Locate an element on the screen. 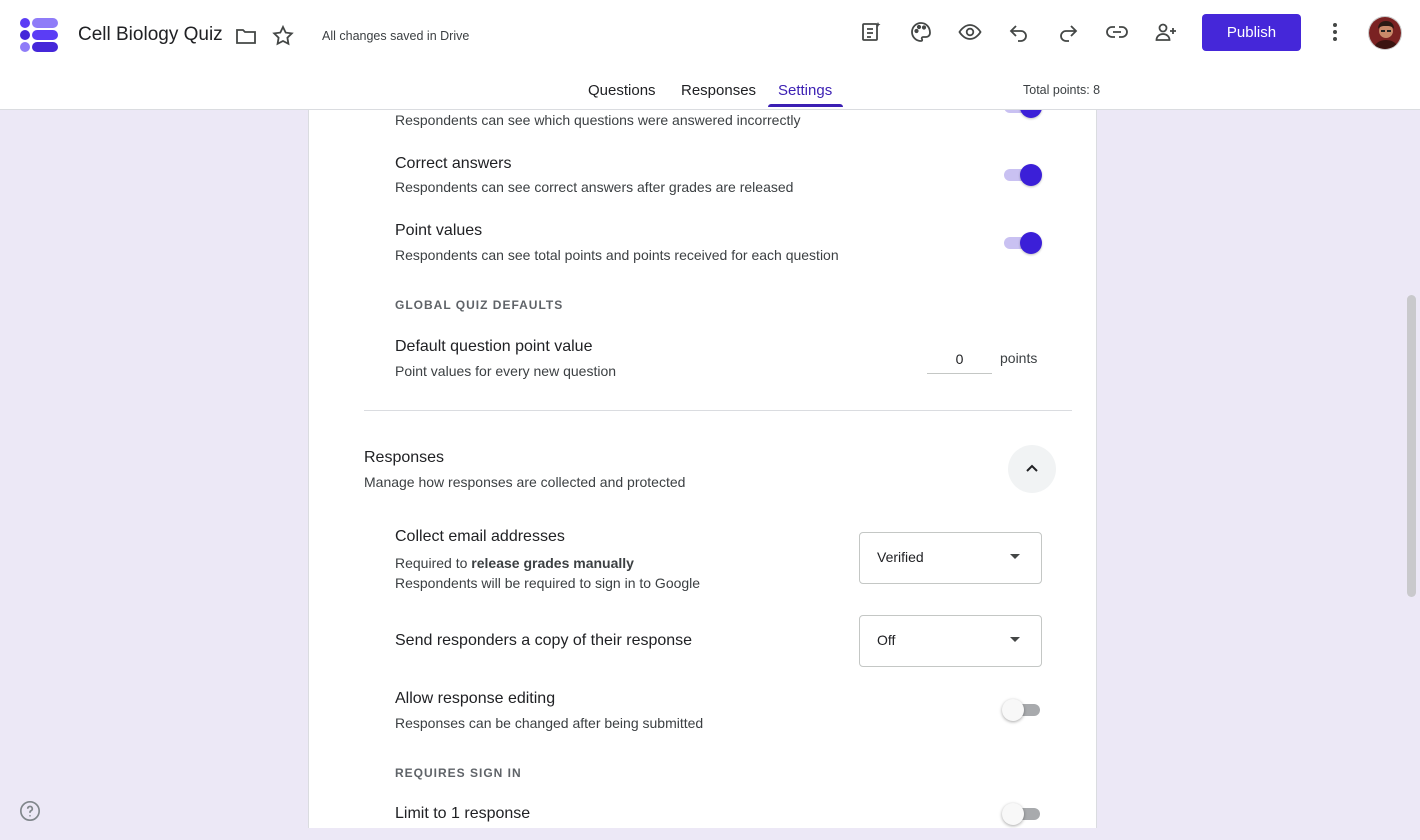 This screenshot has height=840, width=1420. eye-icon is located at coordinates (970, 32).